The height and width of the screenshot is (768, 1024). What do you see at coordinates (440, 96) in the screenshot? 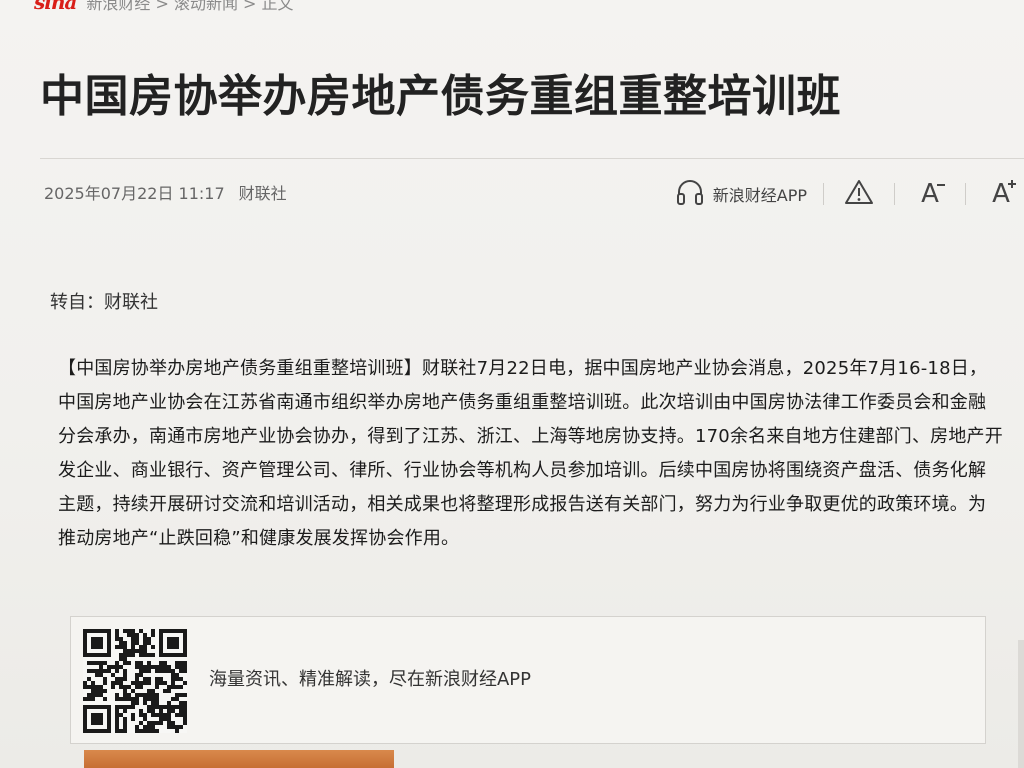
I see `article-title: 中国房协举办房地产债务重组重整培训班` at bounding box center [440, 96].